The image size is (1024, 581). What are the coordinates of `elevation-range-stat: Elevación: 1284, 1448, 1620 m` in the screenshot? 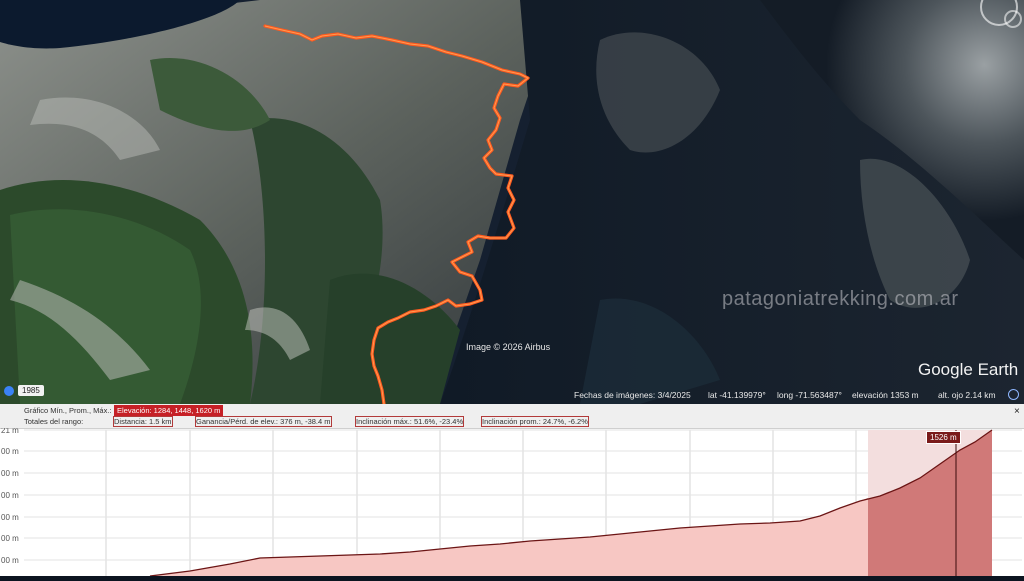 It's located at (169, 410).